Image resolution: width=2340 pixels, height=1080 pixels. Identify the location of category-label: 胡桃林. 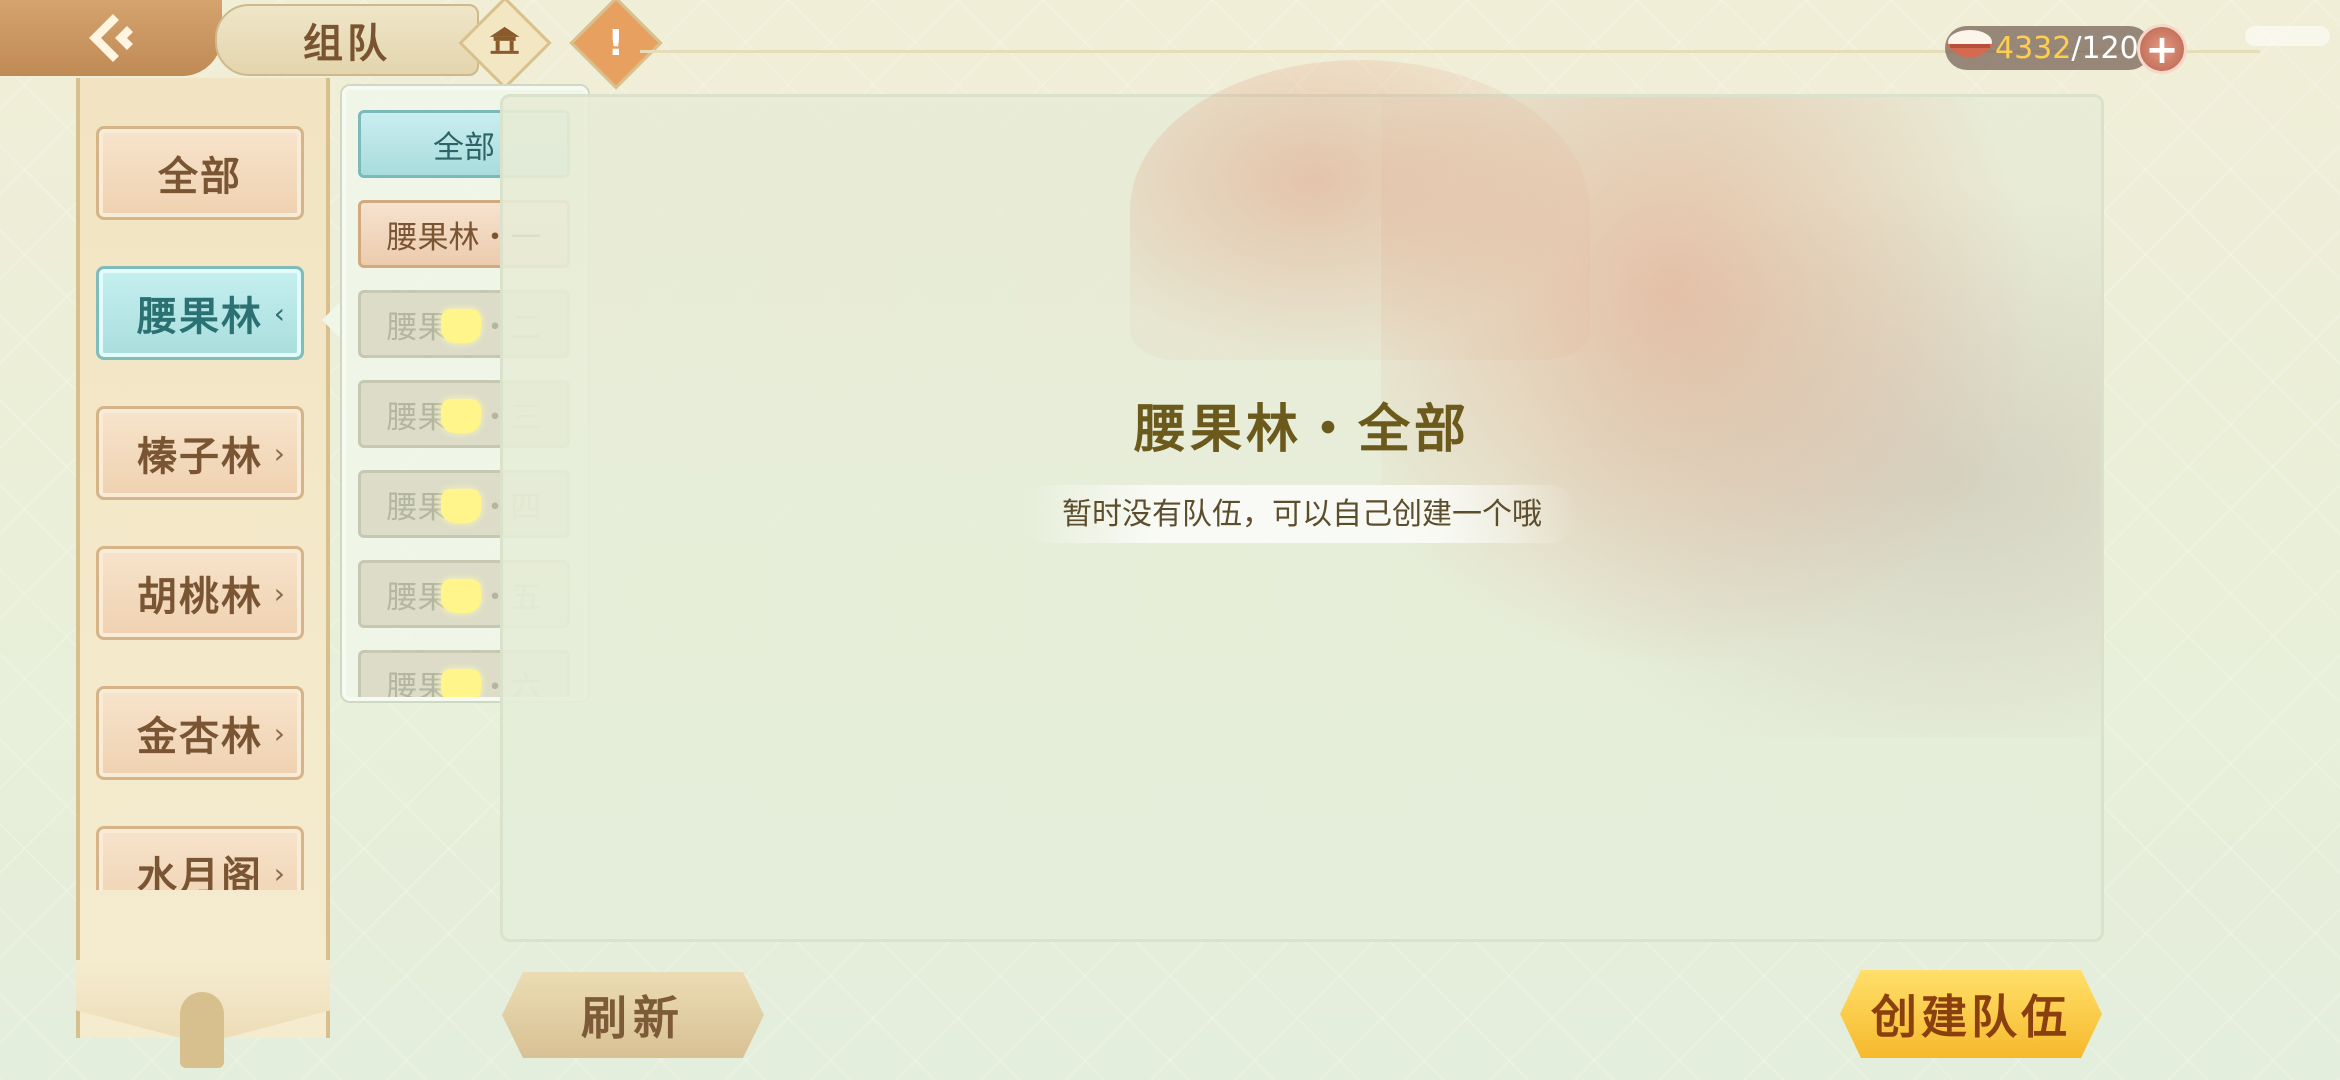
(200, 597).